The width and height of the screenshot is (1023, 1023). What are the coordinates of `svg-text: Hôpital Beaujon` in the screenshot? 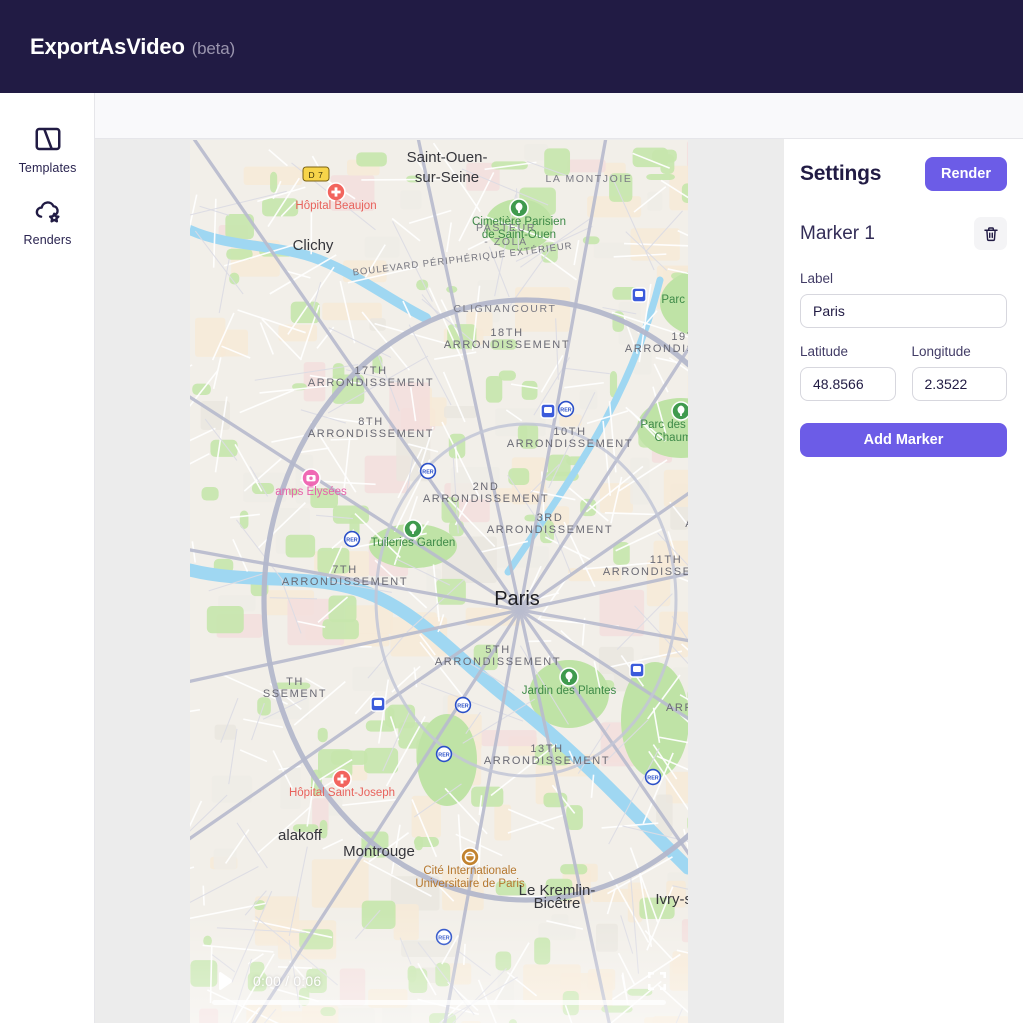 It's located at (335, 206).